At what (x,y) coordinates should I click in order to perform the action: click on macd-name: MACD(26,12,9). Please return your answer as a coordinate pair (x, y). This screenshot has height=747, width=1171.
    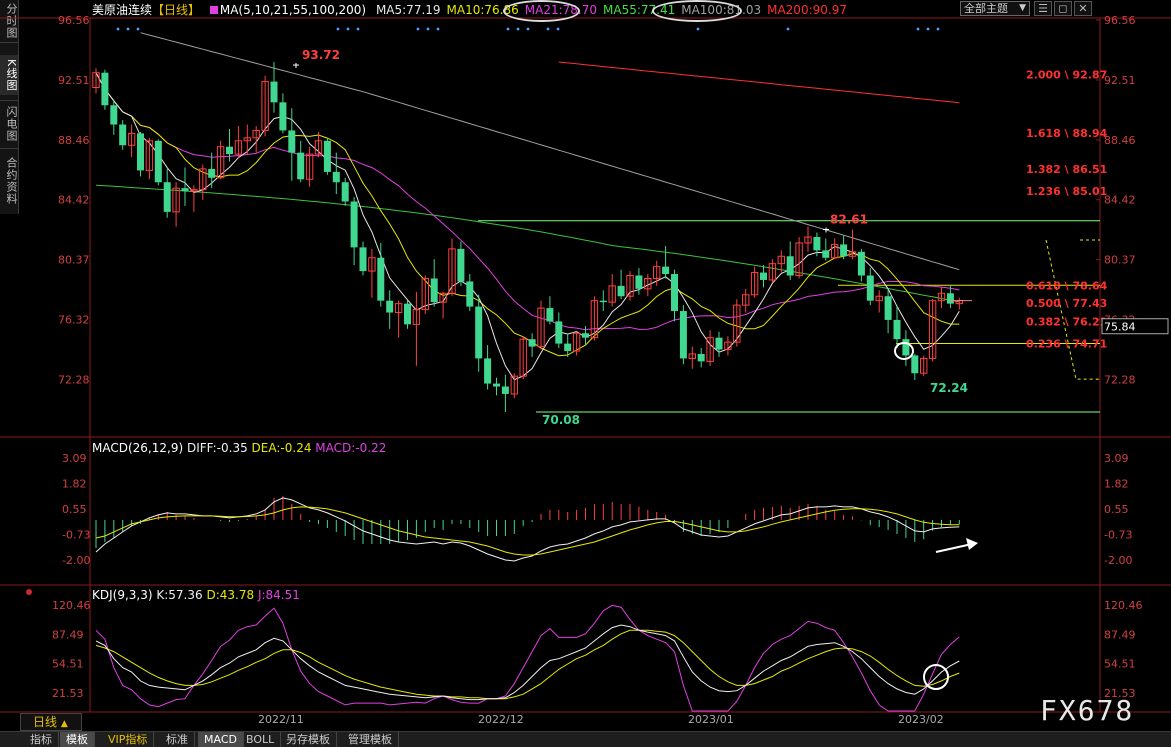
    Looking at the image, I should click on (138, 448).